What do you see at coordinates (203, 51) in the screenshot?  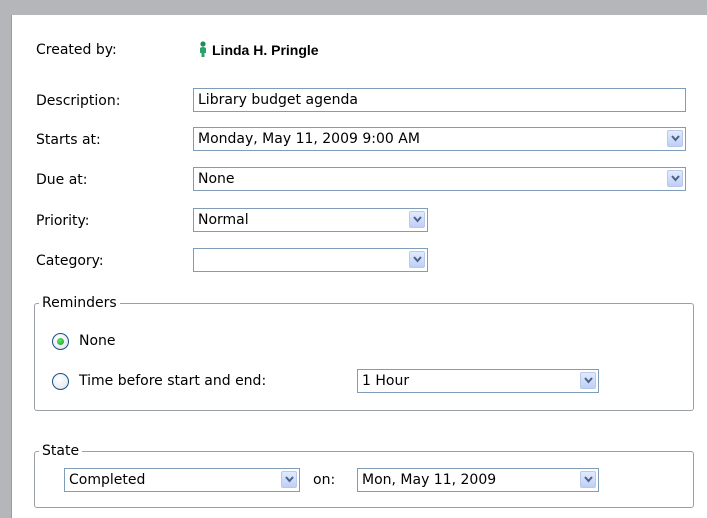 I see `person-icon` at bounding box center [203, 51].